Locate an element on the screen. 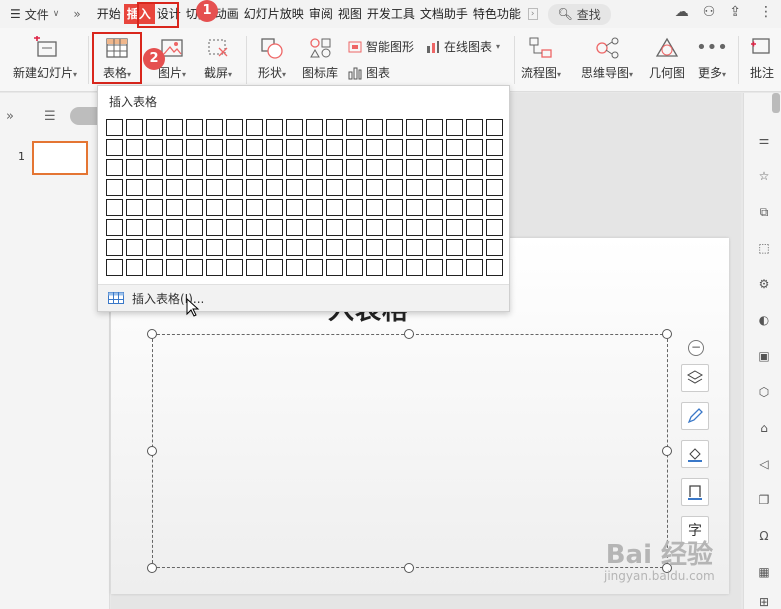 The height and width of the screenshot is (609, 781). border-button is located at coordinates (695, 492).